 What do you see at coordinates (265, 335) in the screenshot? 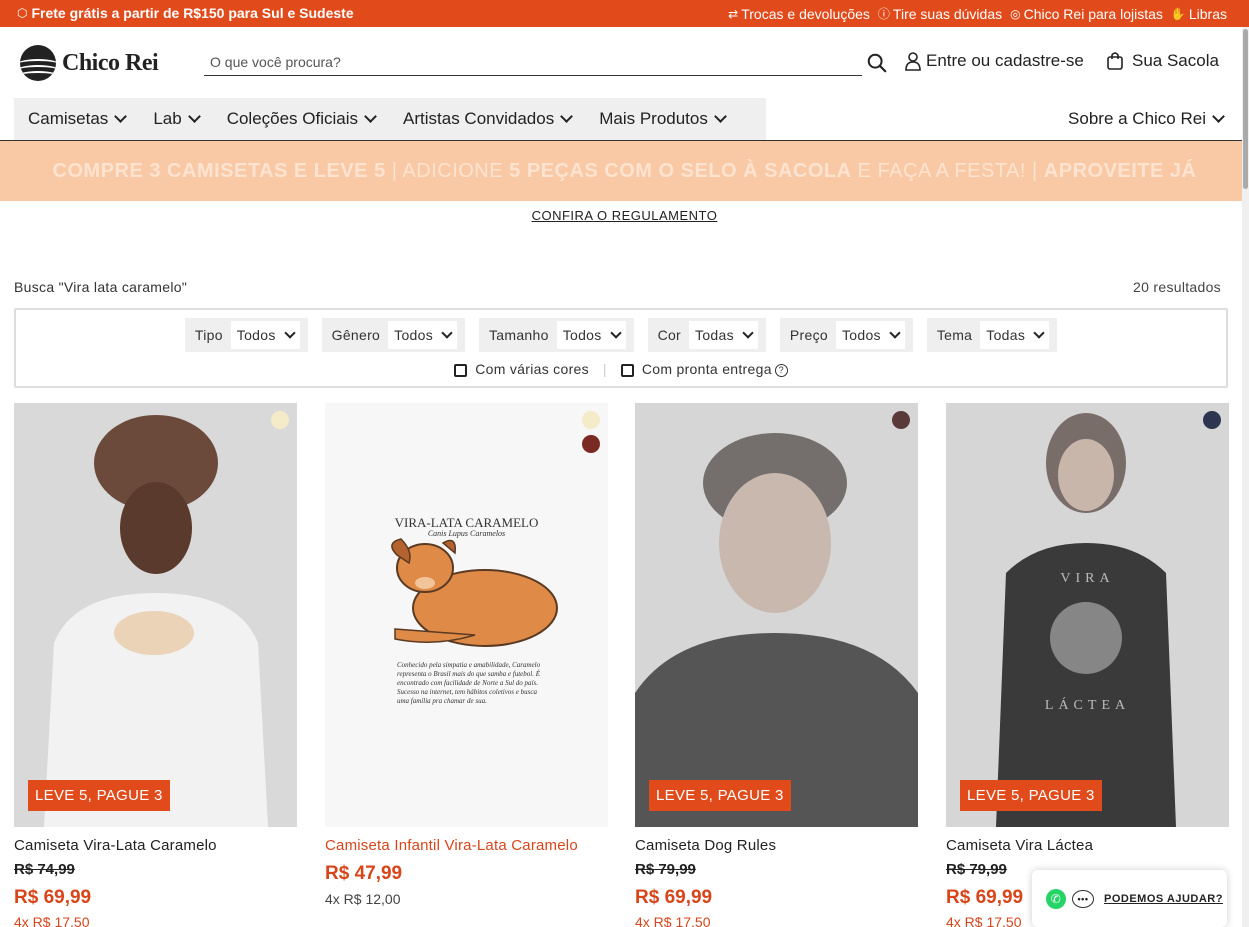
I see `filter-tipo-select: Todos` at bounding box center [265, 335].